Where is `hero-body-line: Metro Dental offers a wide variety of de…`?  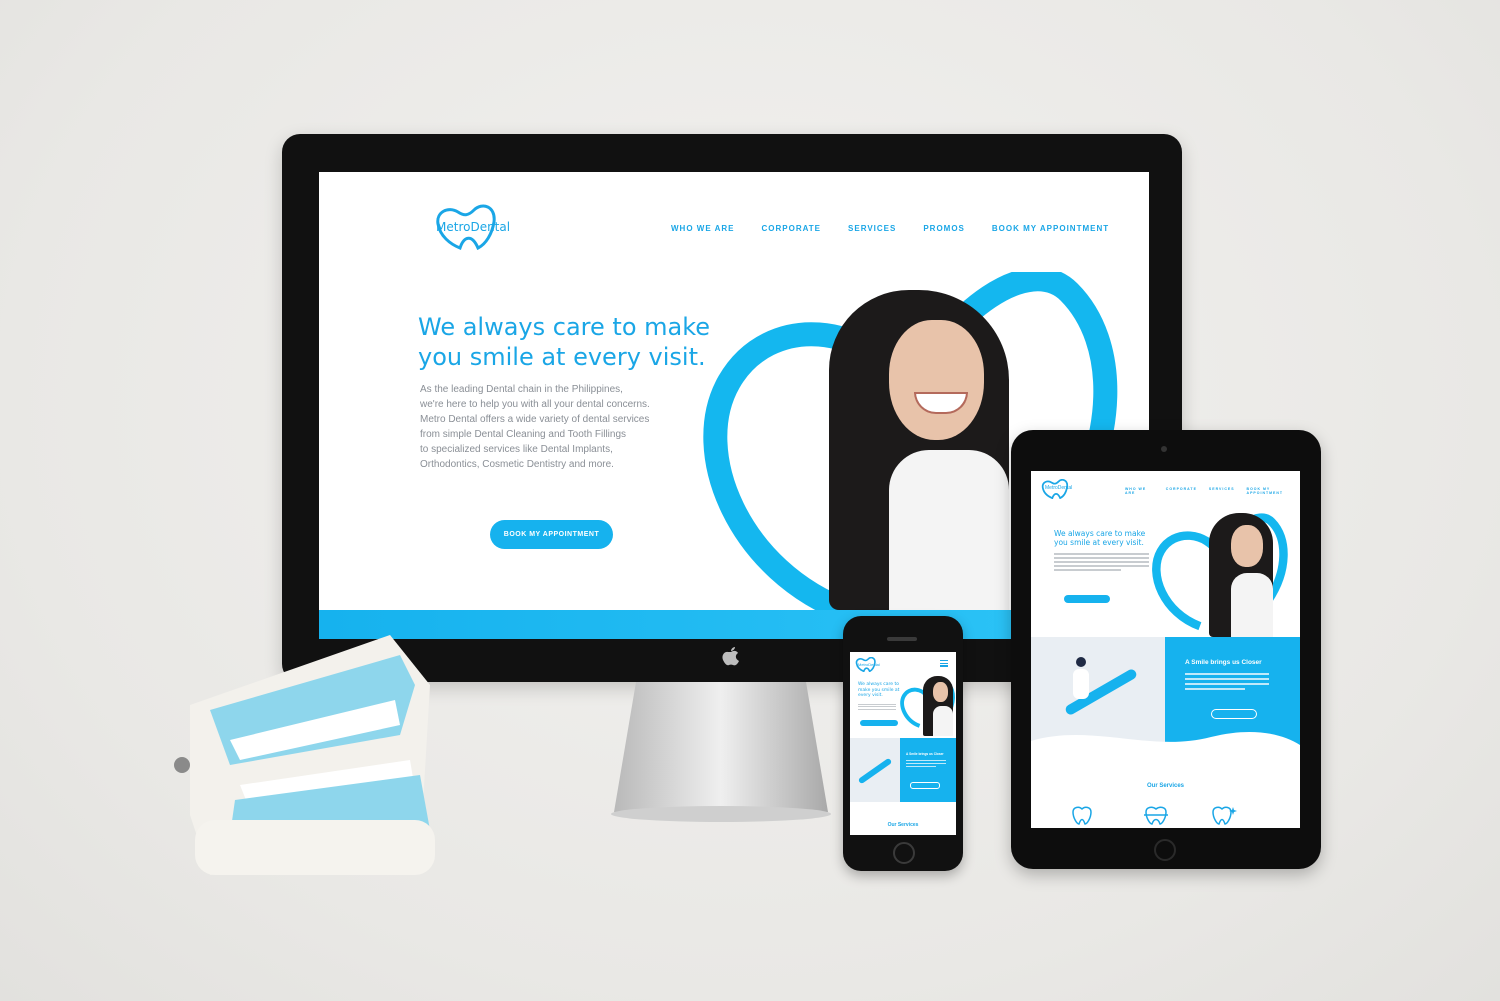 hero-body-line: Metro Dental offers a wide variety of de… is located at coordinates (535, 419).